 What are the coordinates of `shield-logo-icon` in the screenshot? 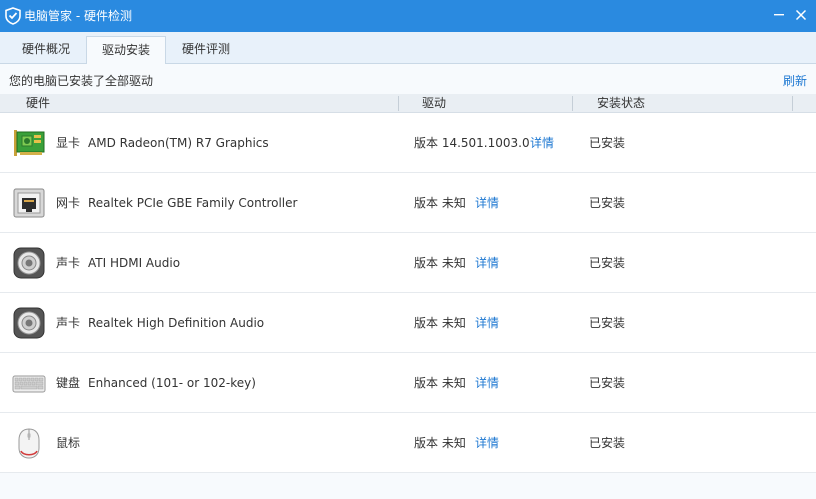 It's located at (13, 16).